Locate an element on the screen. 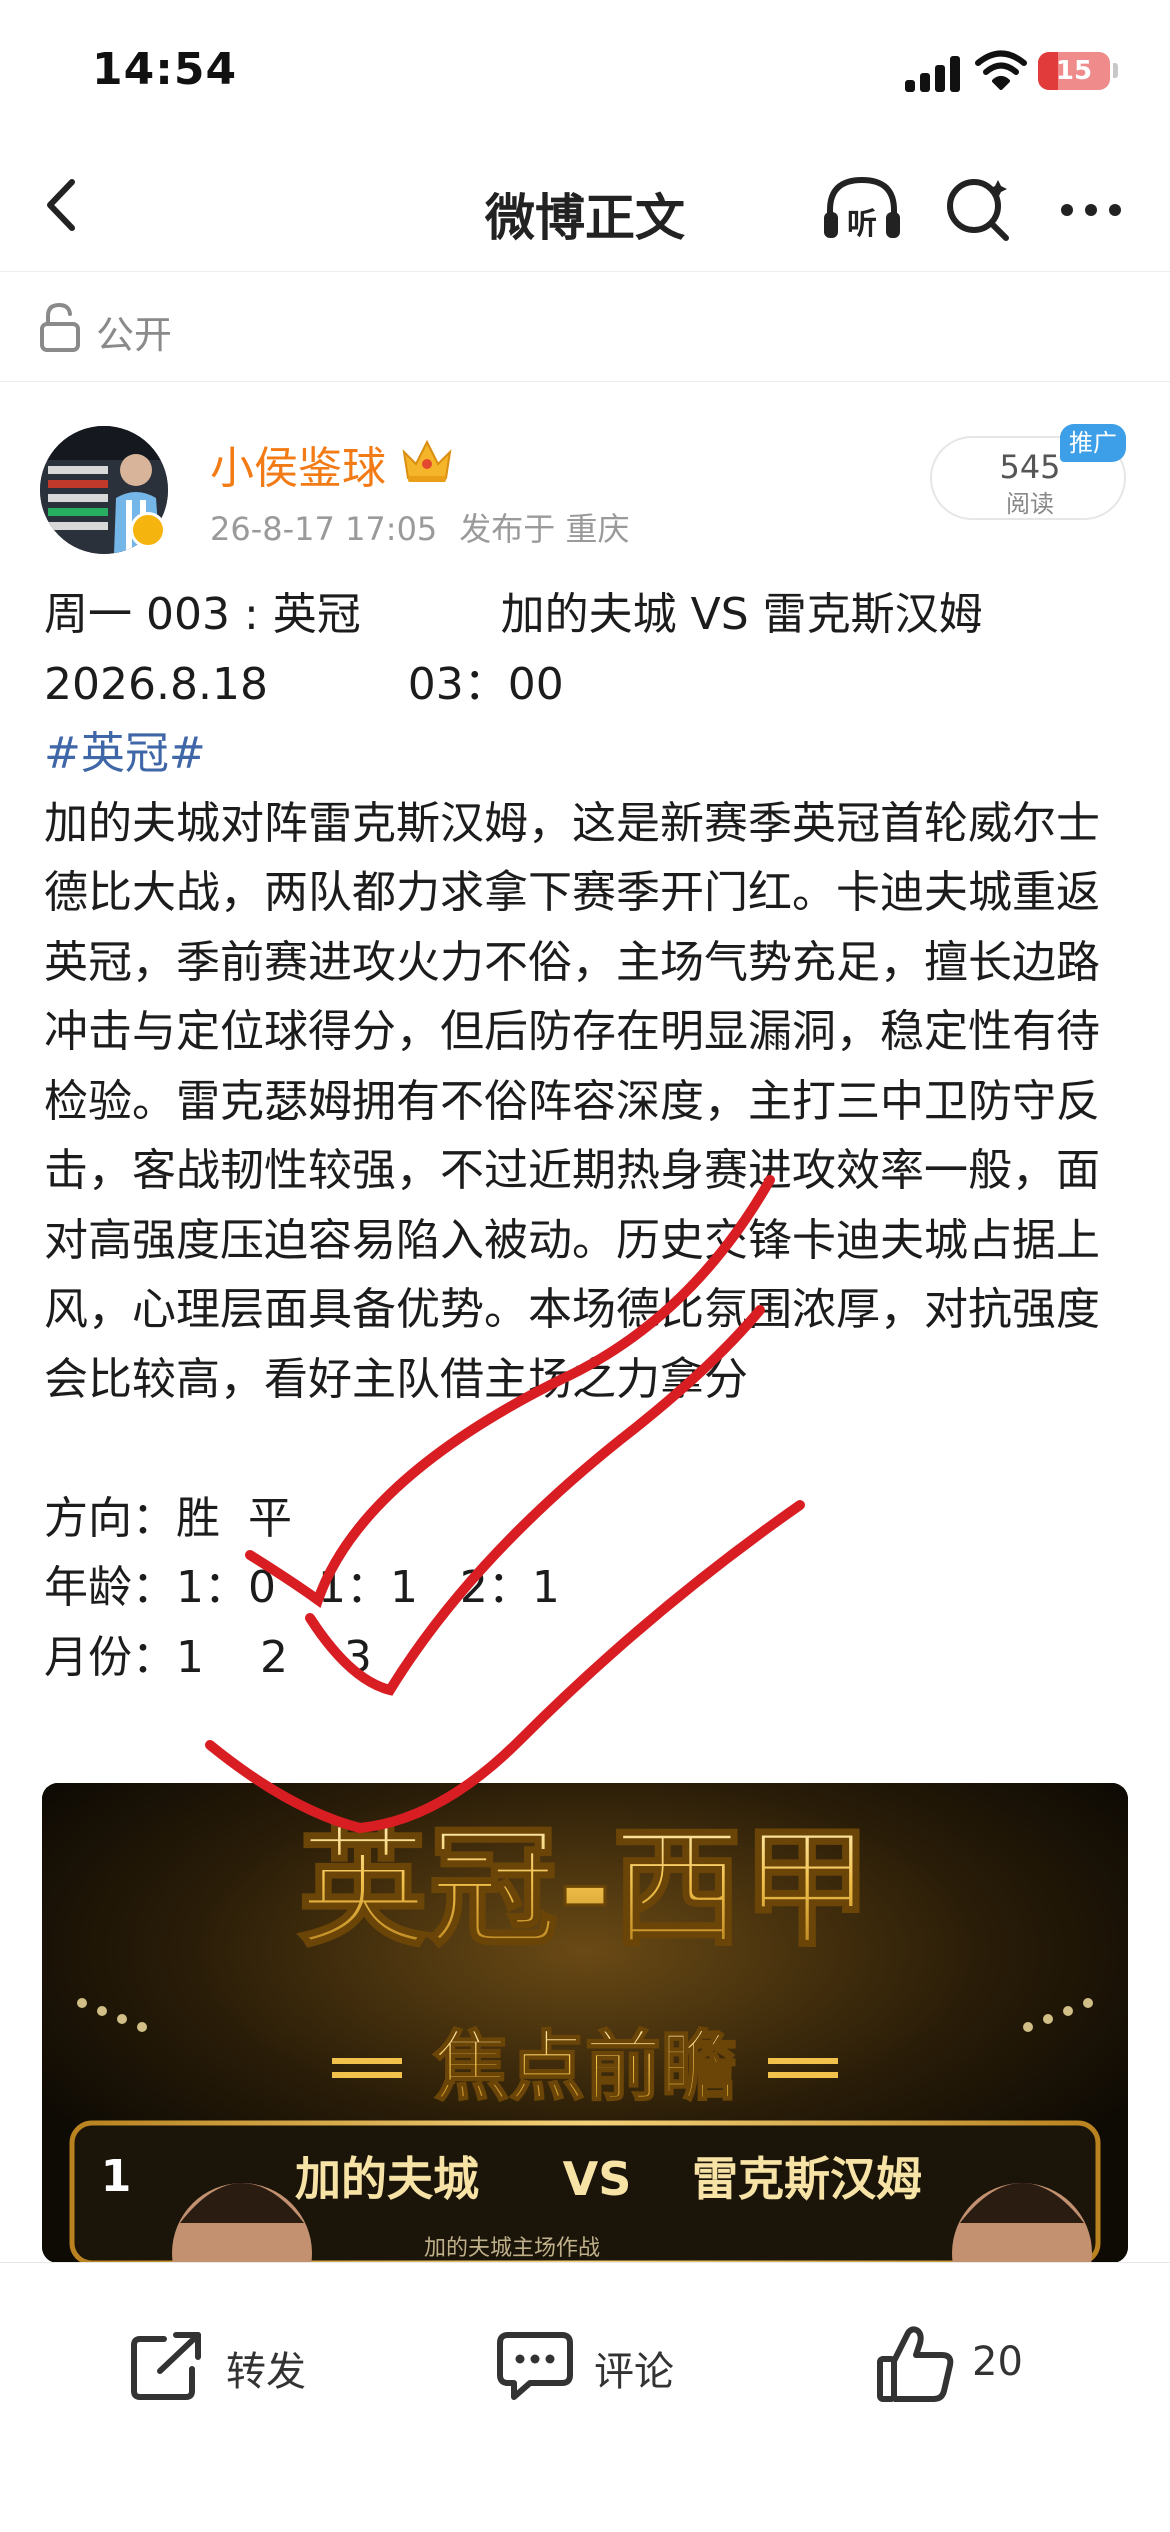  like-button: 20 is located at coordinates (976, 2365).